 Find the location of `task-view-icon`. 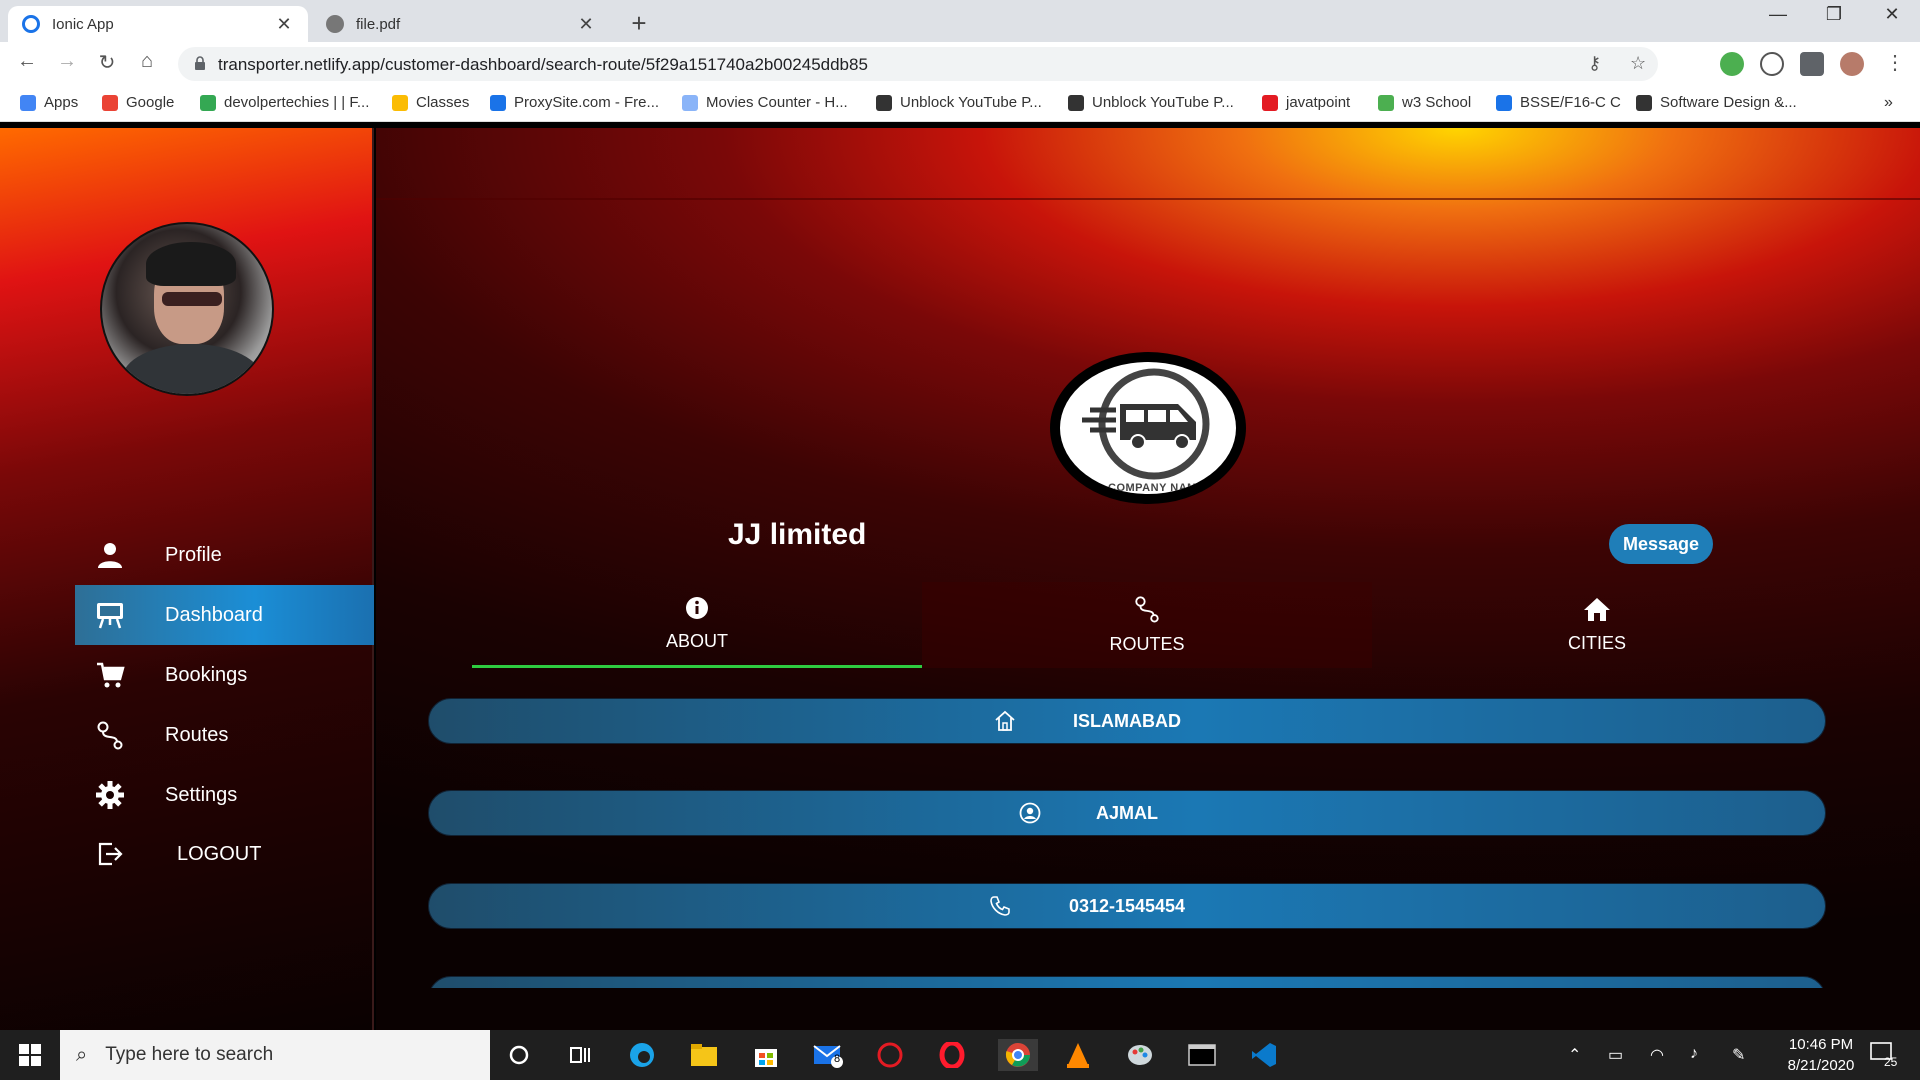

task-view-icon is located at coordinates (580, 1055).